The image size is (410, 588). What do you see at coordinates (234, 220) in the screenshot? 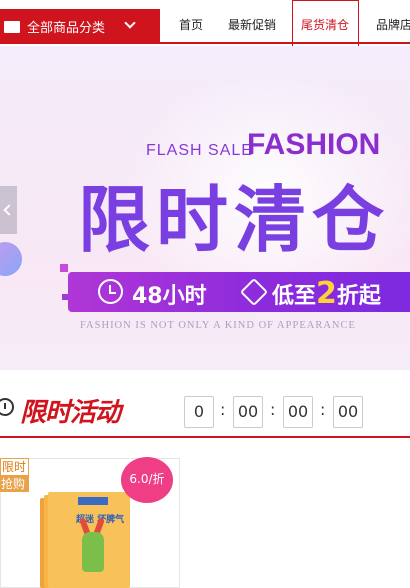
I see `banner-main-title: 限时清仓` at bounding box center [234, 220].